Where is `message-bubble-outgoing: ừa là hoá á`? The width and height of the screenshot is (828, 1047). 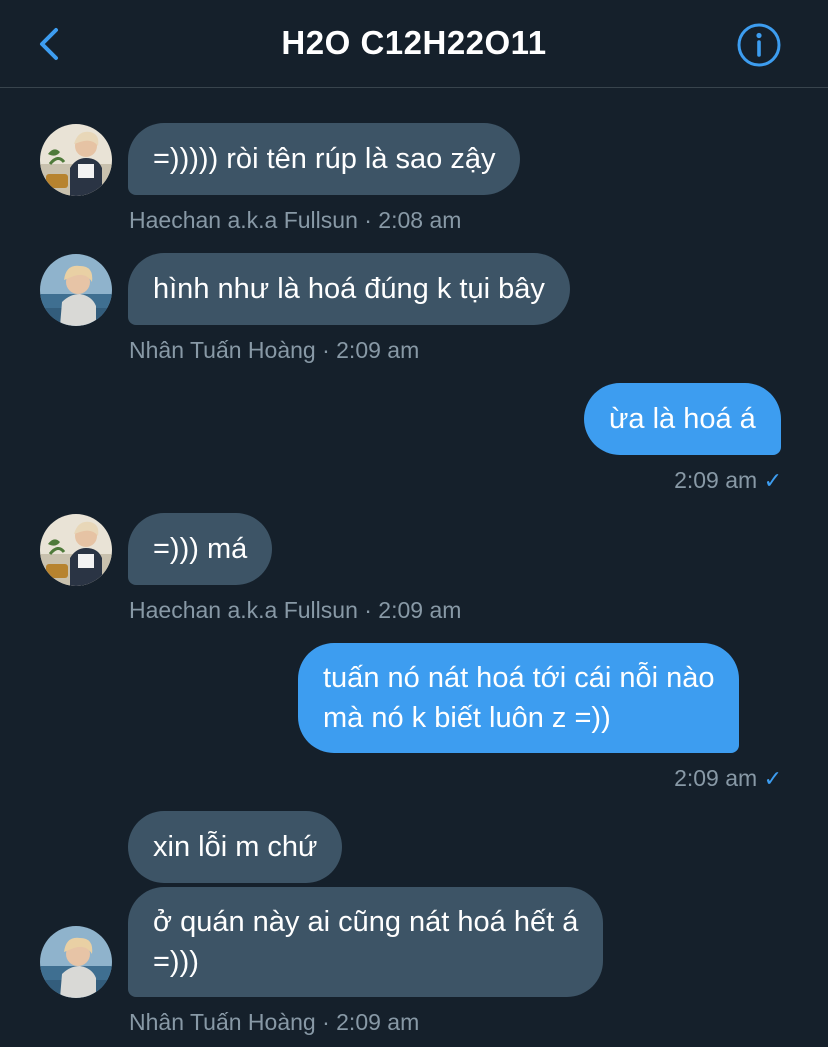 message-bubble-outgoing: ừa là hoá á is located at coordinates (682, 419).